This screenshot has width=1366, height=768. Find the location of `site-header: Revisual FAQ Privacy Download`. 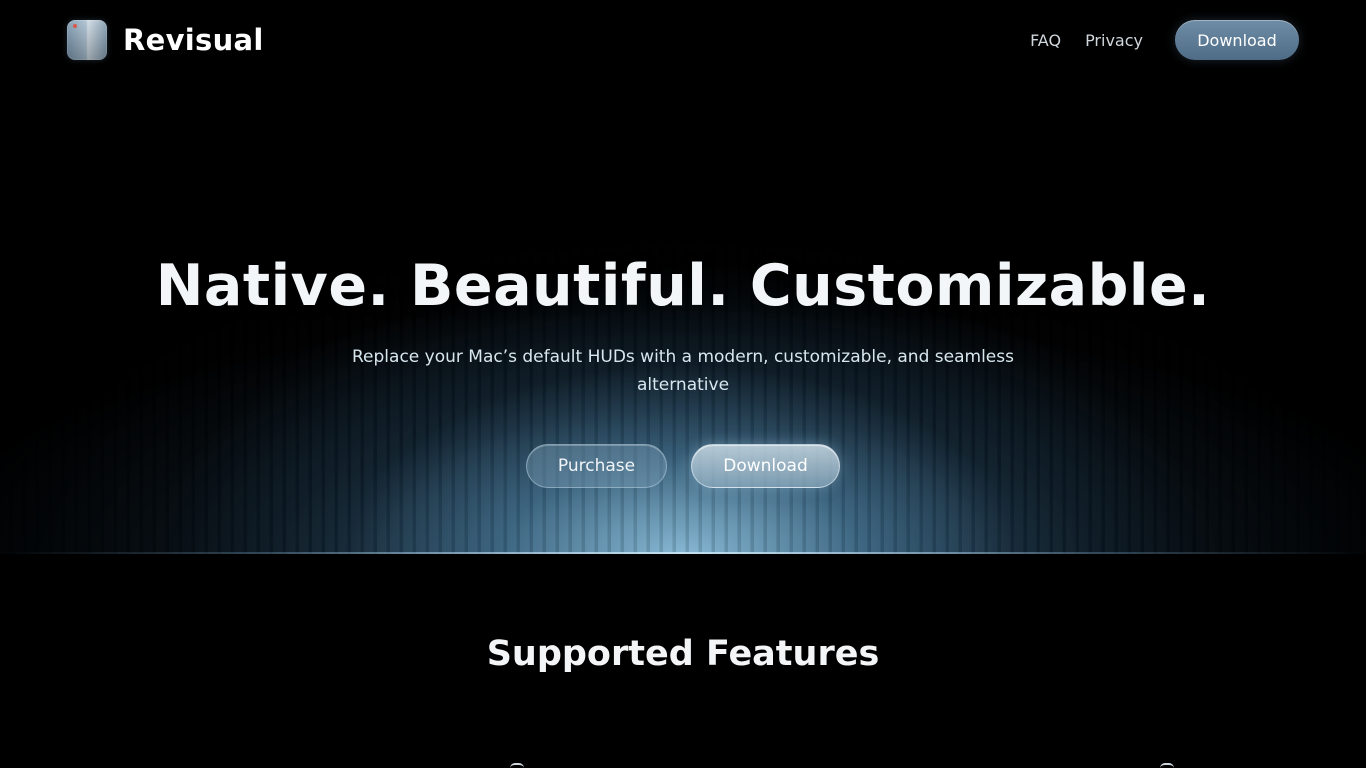

site-header: Revisual FAQ Privacy Download is located at coordinates (683, 40).